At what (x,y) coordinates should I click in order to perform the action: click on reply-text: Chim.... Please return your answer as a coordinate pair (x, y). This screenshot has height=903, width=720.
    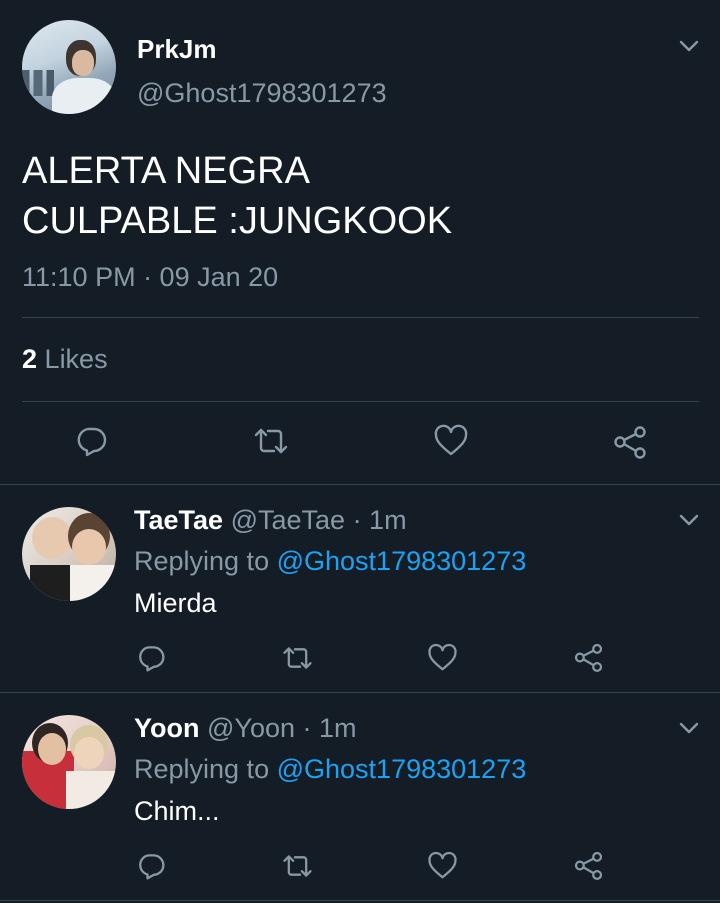
    Looking at the image, I should click on (177, 811).